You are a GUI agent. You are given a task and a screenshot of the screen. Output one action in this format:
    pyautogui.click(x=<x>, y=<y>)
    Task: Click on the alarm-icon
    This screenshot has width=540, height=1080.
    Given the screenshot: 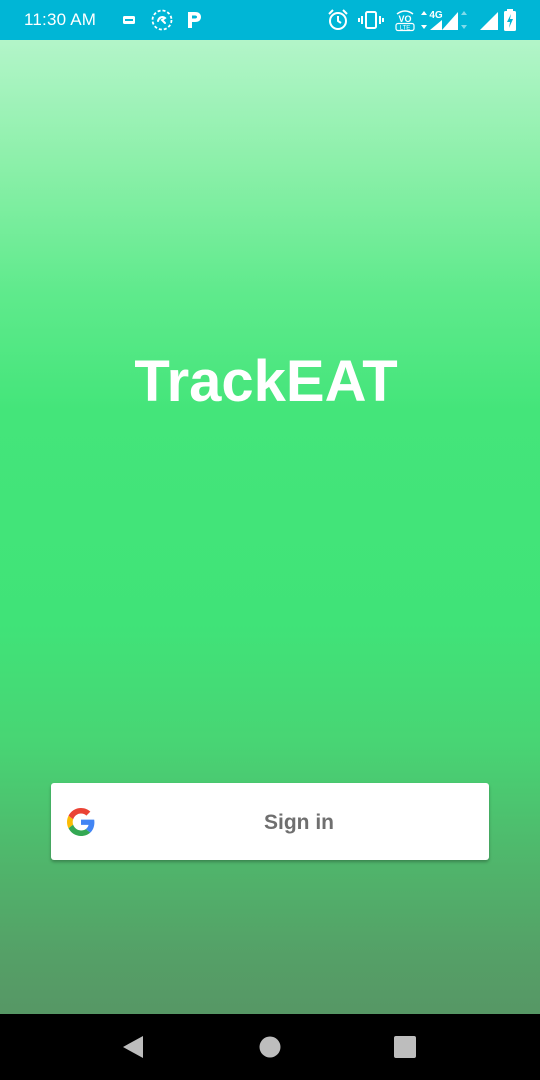 What is the action you would take?
    pyautogui.click(x=338, y=19)
    